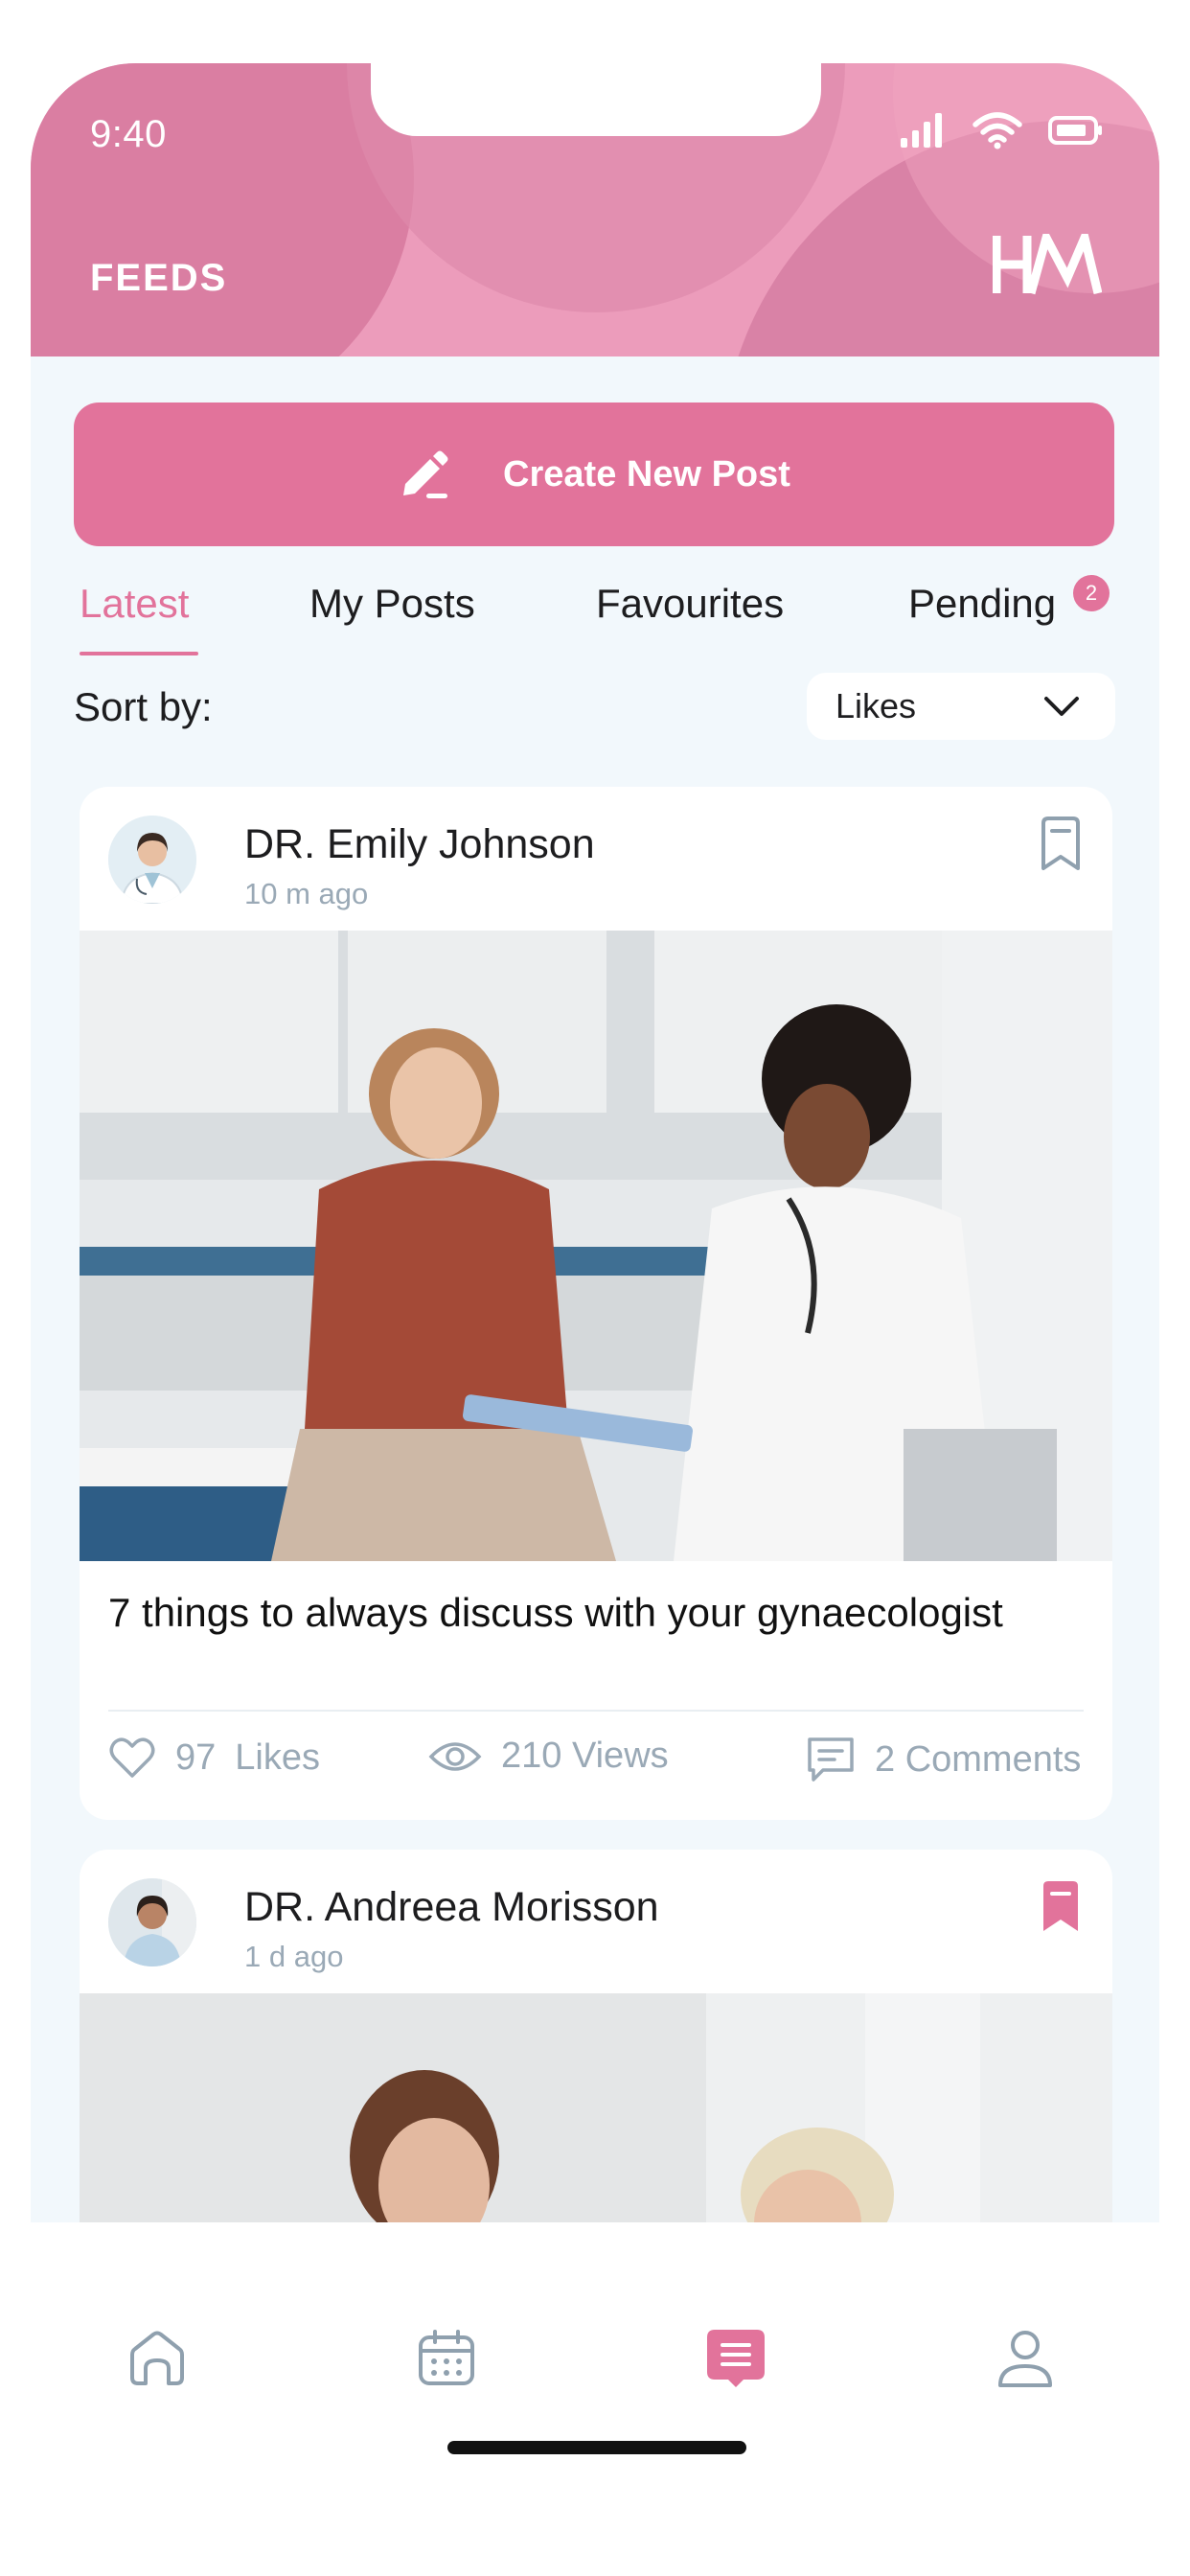 This screenshot has width=1190, height=2576. I want to click on post-time: 10 m ago, so click(307, 893).